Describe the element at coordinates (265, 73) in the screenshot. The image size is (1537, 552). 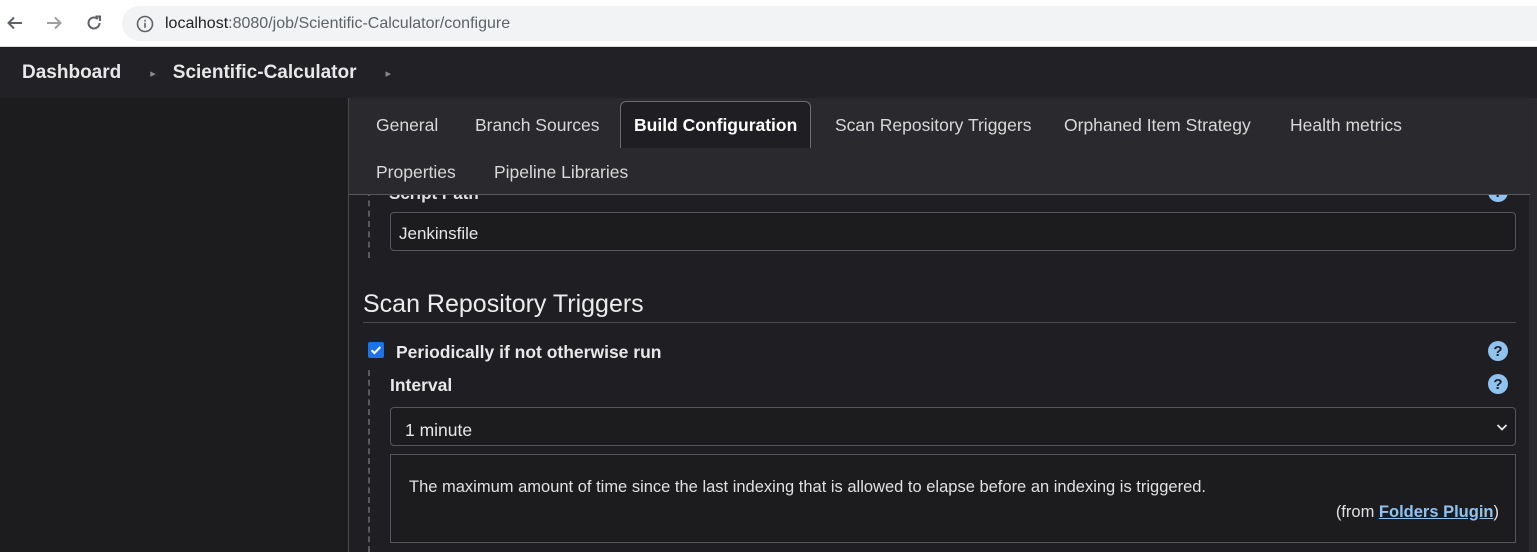
I see `breadcrumb-job: Scientific-Calculator` at that location.